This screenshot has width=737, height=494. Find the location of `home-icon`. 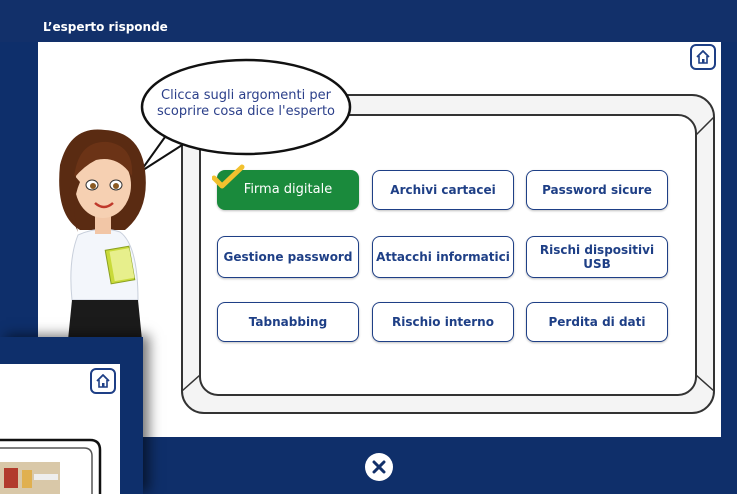

home-icon is located at coordinates (103, 381).